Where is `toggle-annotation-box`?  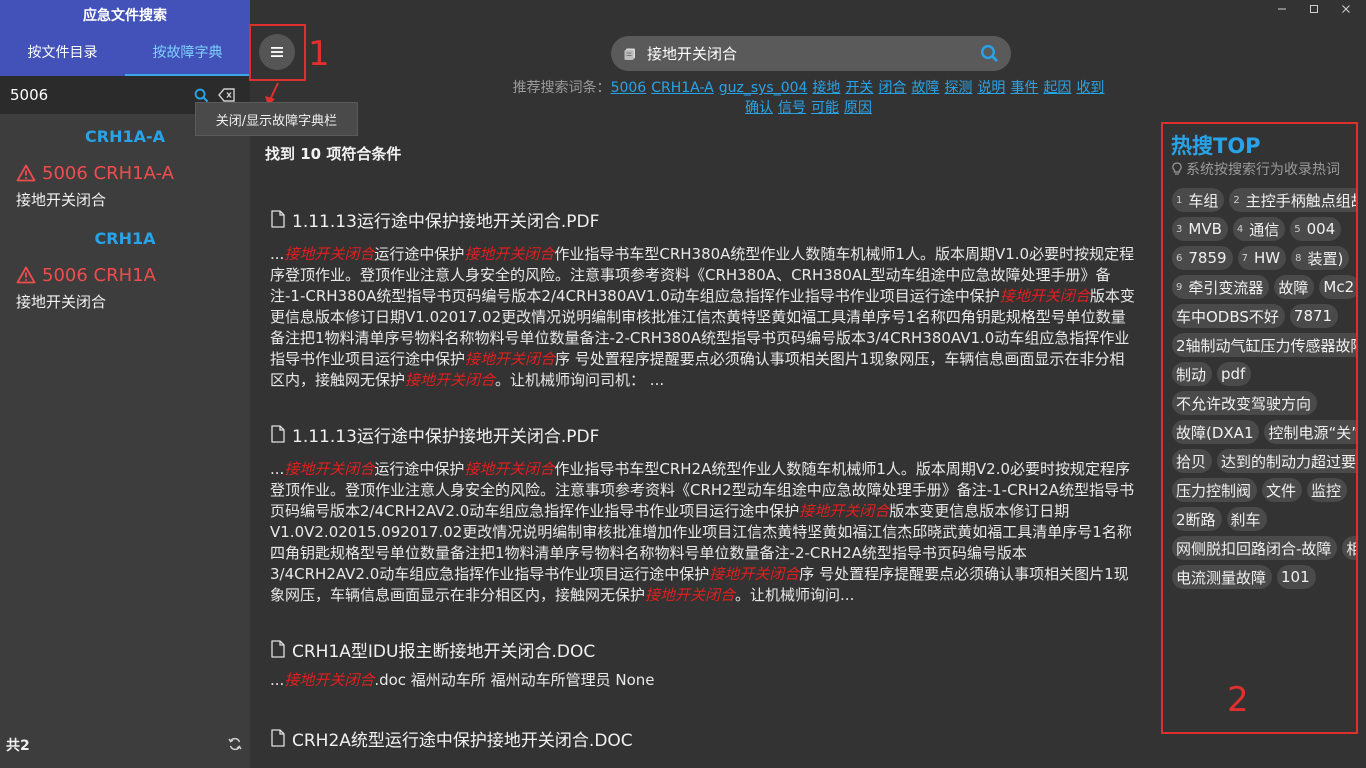
toggle-annotation-box is located at coordinates (277, 52).